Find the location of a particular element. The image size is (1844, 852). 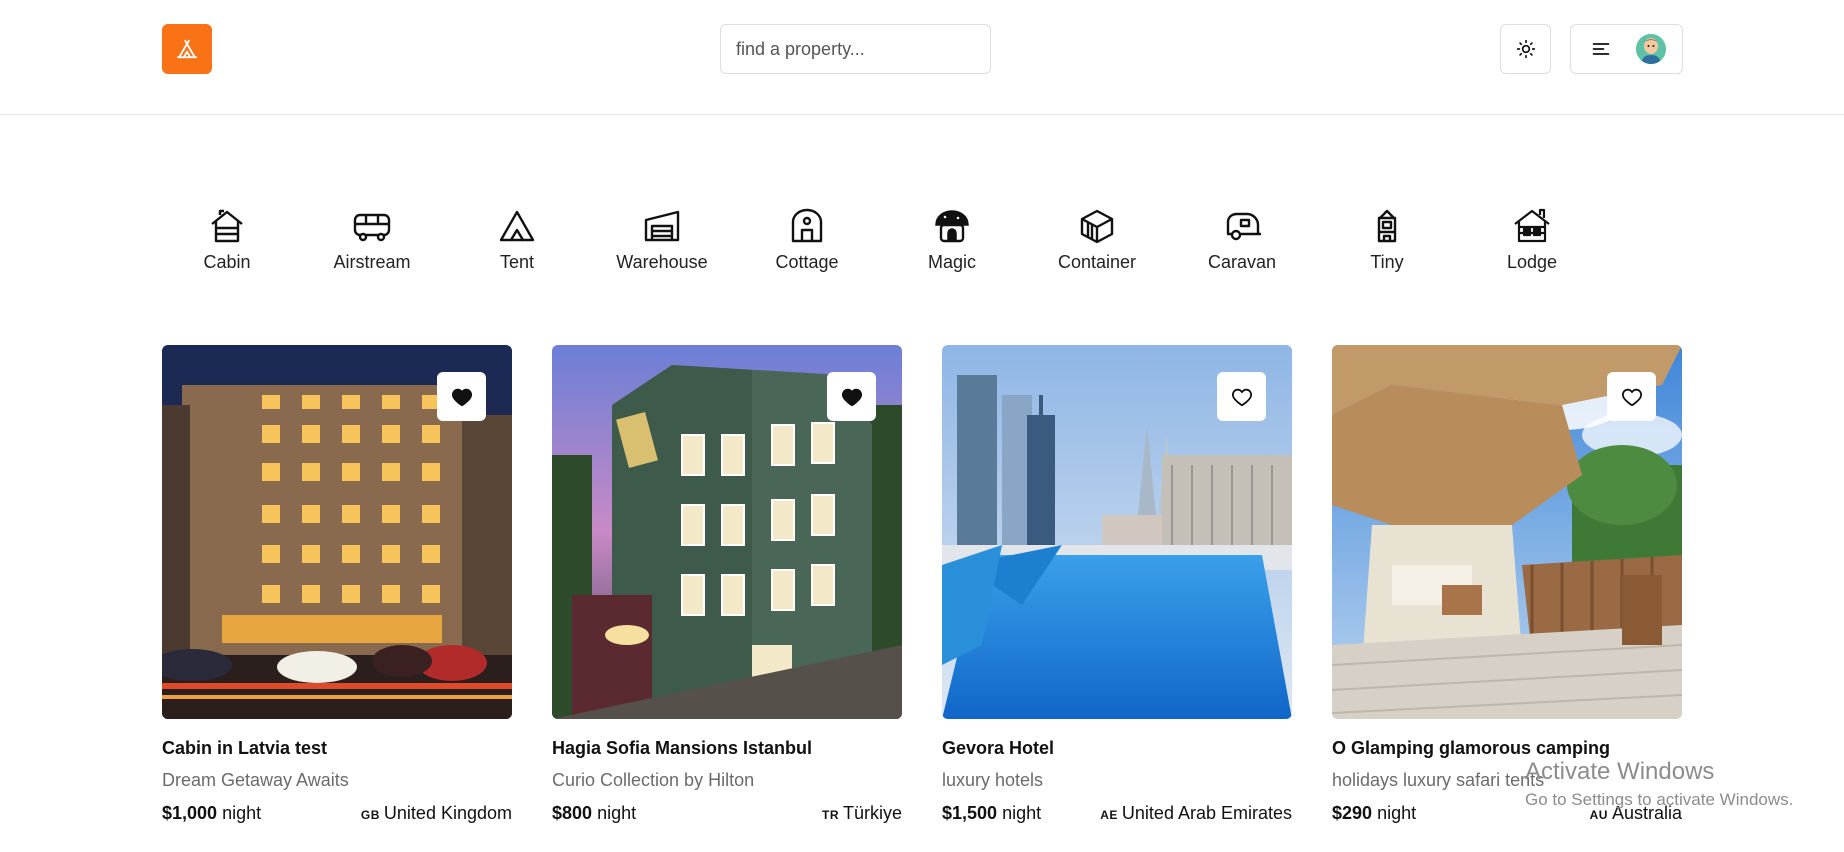

price: $800 night is located at coordinates (594, 813).